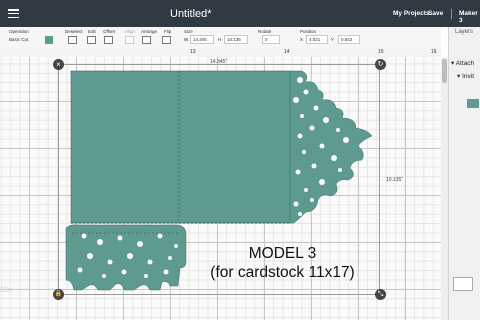 This screenshot has height=320, width=480. What do you see at coordinates (282, 263) in the screenshot?
I see `model-caption: MODEL 3 (for cardstock 11x17)` at bounding box center [282, 263].